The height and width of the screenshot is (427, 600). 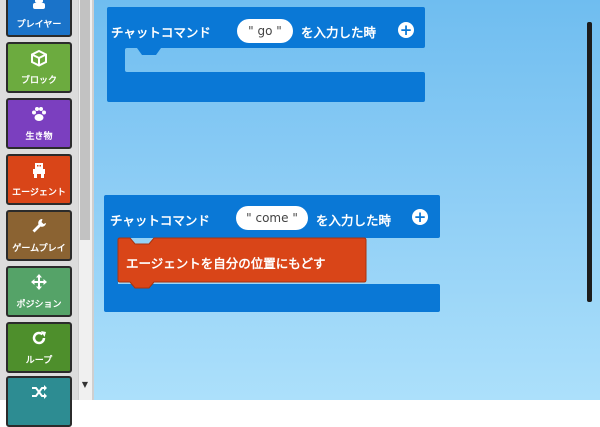 What do you see at coordinates (265, 31) in the screenshot?
I see `command-value-field: " go "` at bounding box center [265, 31].